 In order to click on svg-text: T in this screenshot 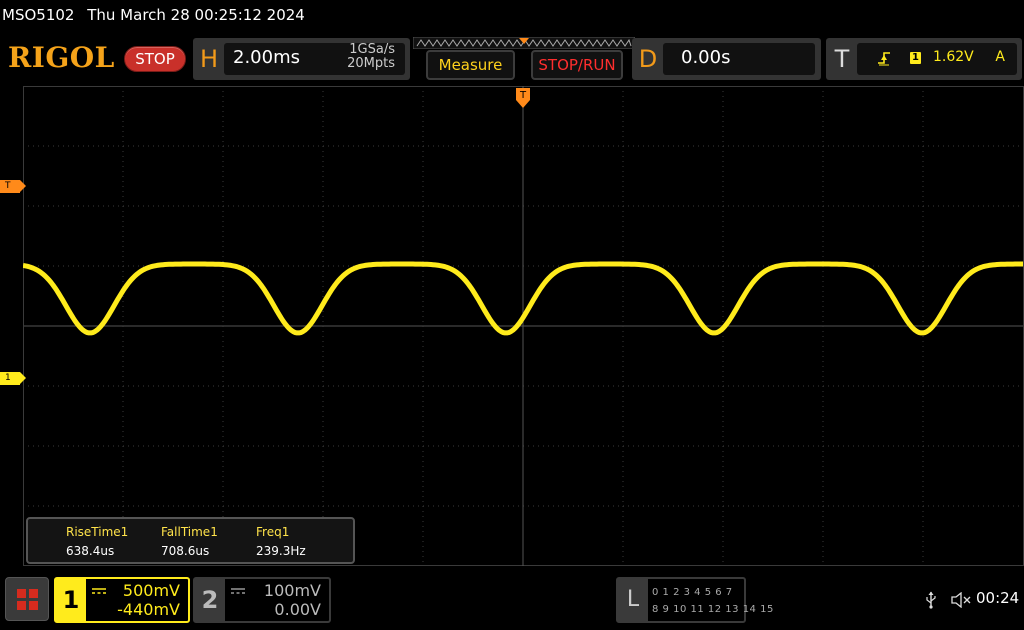, I will do `click(523, 95)`.